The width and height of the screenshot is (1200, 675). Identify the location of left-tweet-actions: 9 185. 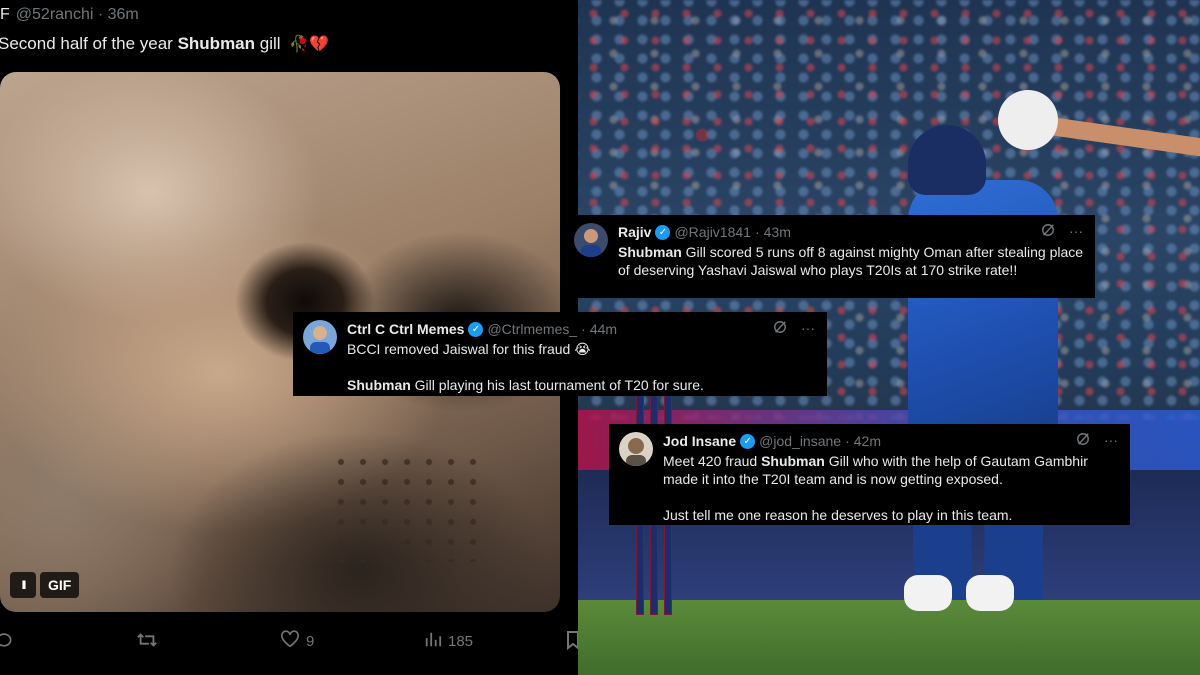
(289, 643).